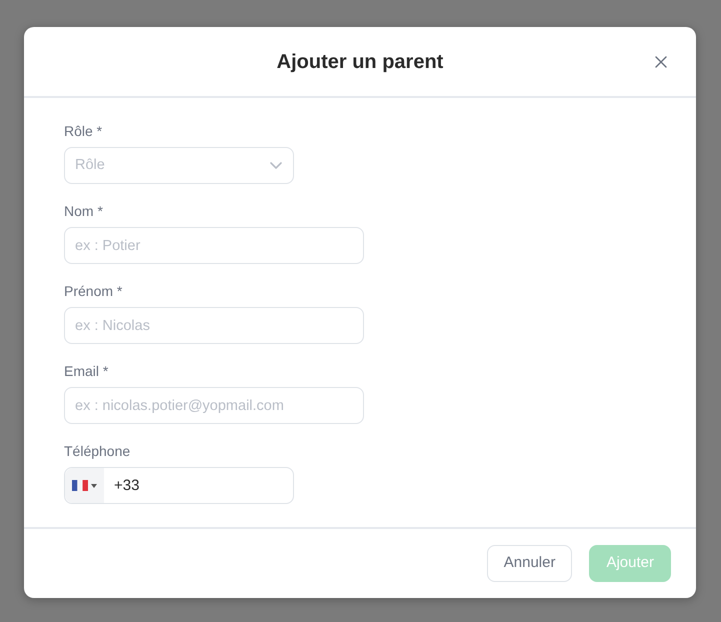 This screenshot has height=622, width=721. What do you see at coordinates (93, 291) in the screenshot?
I see `field-label: Prénom *` at bounding box center [93, 291].